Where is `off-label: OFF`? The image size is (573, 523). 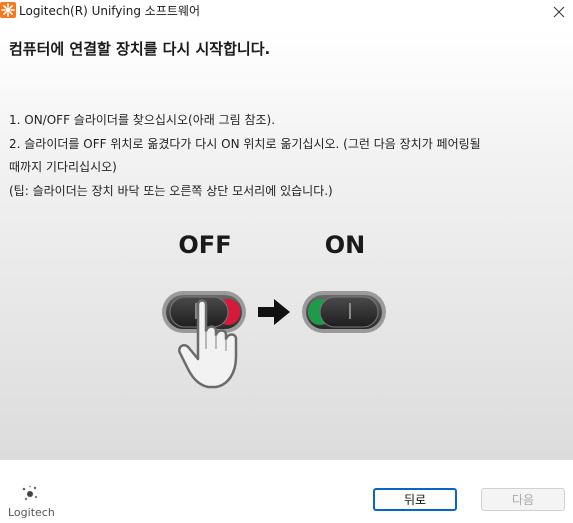 off-label: OFF is located at coordinates (204, 245).